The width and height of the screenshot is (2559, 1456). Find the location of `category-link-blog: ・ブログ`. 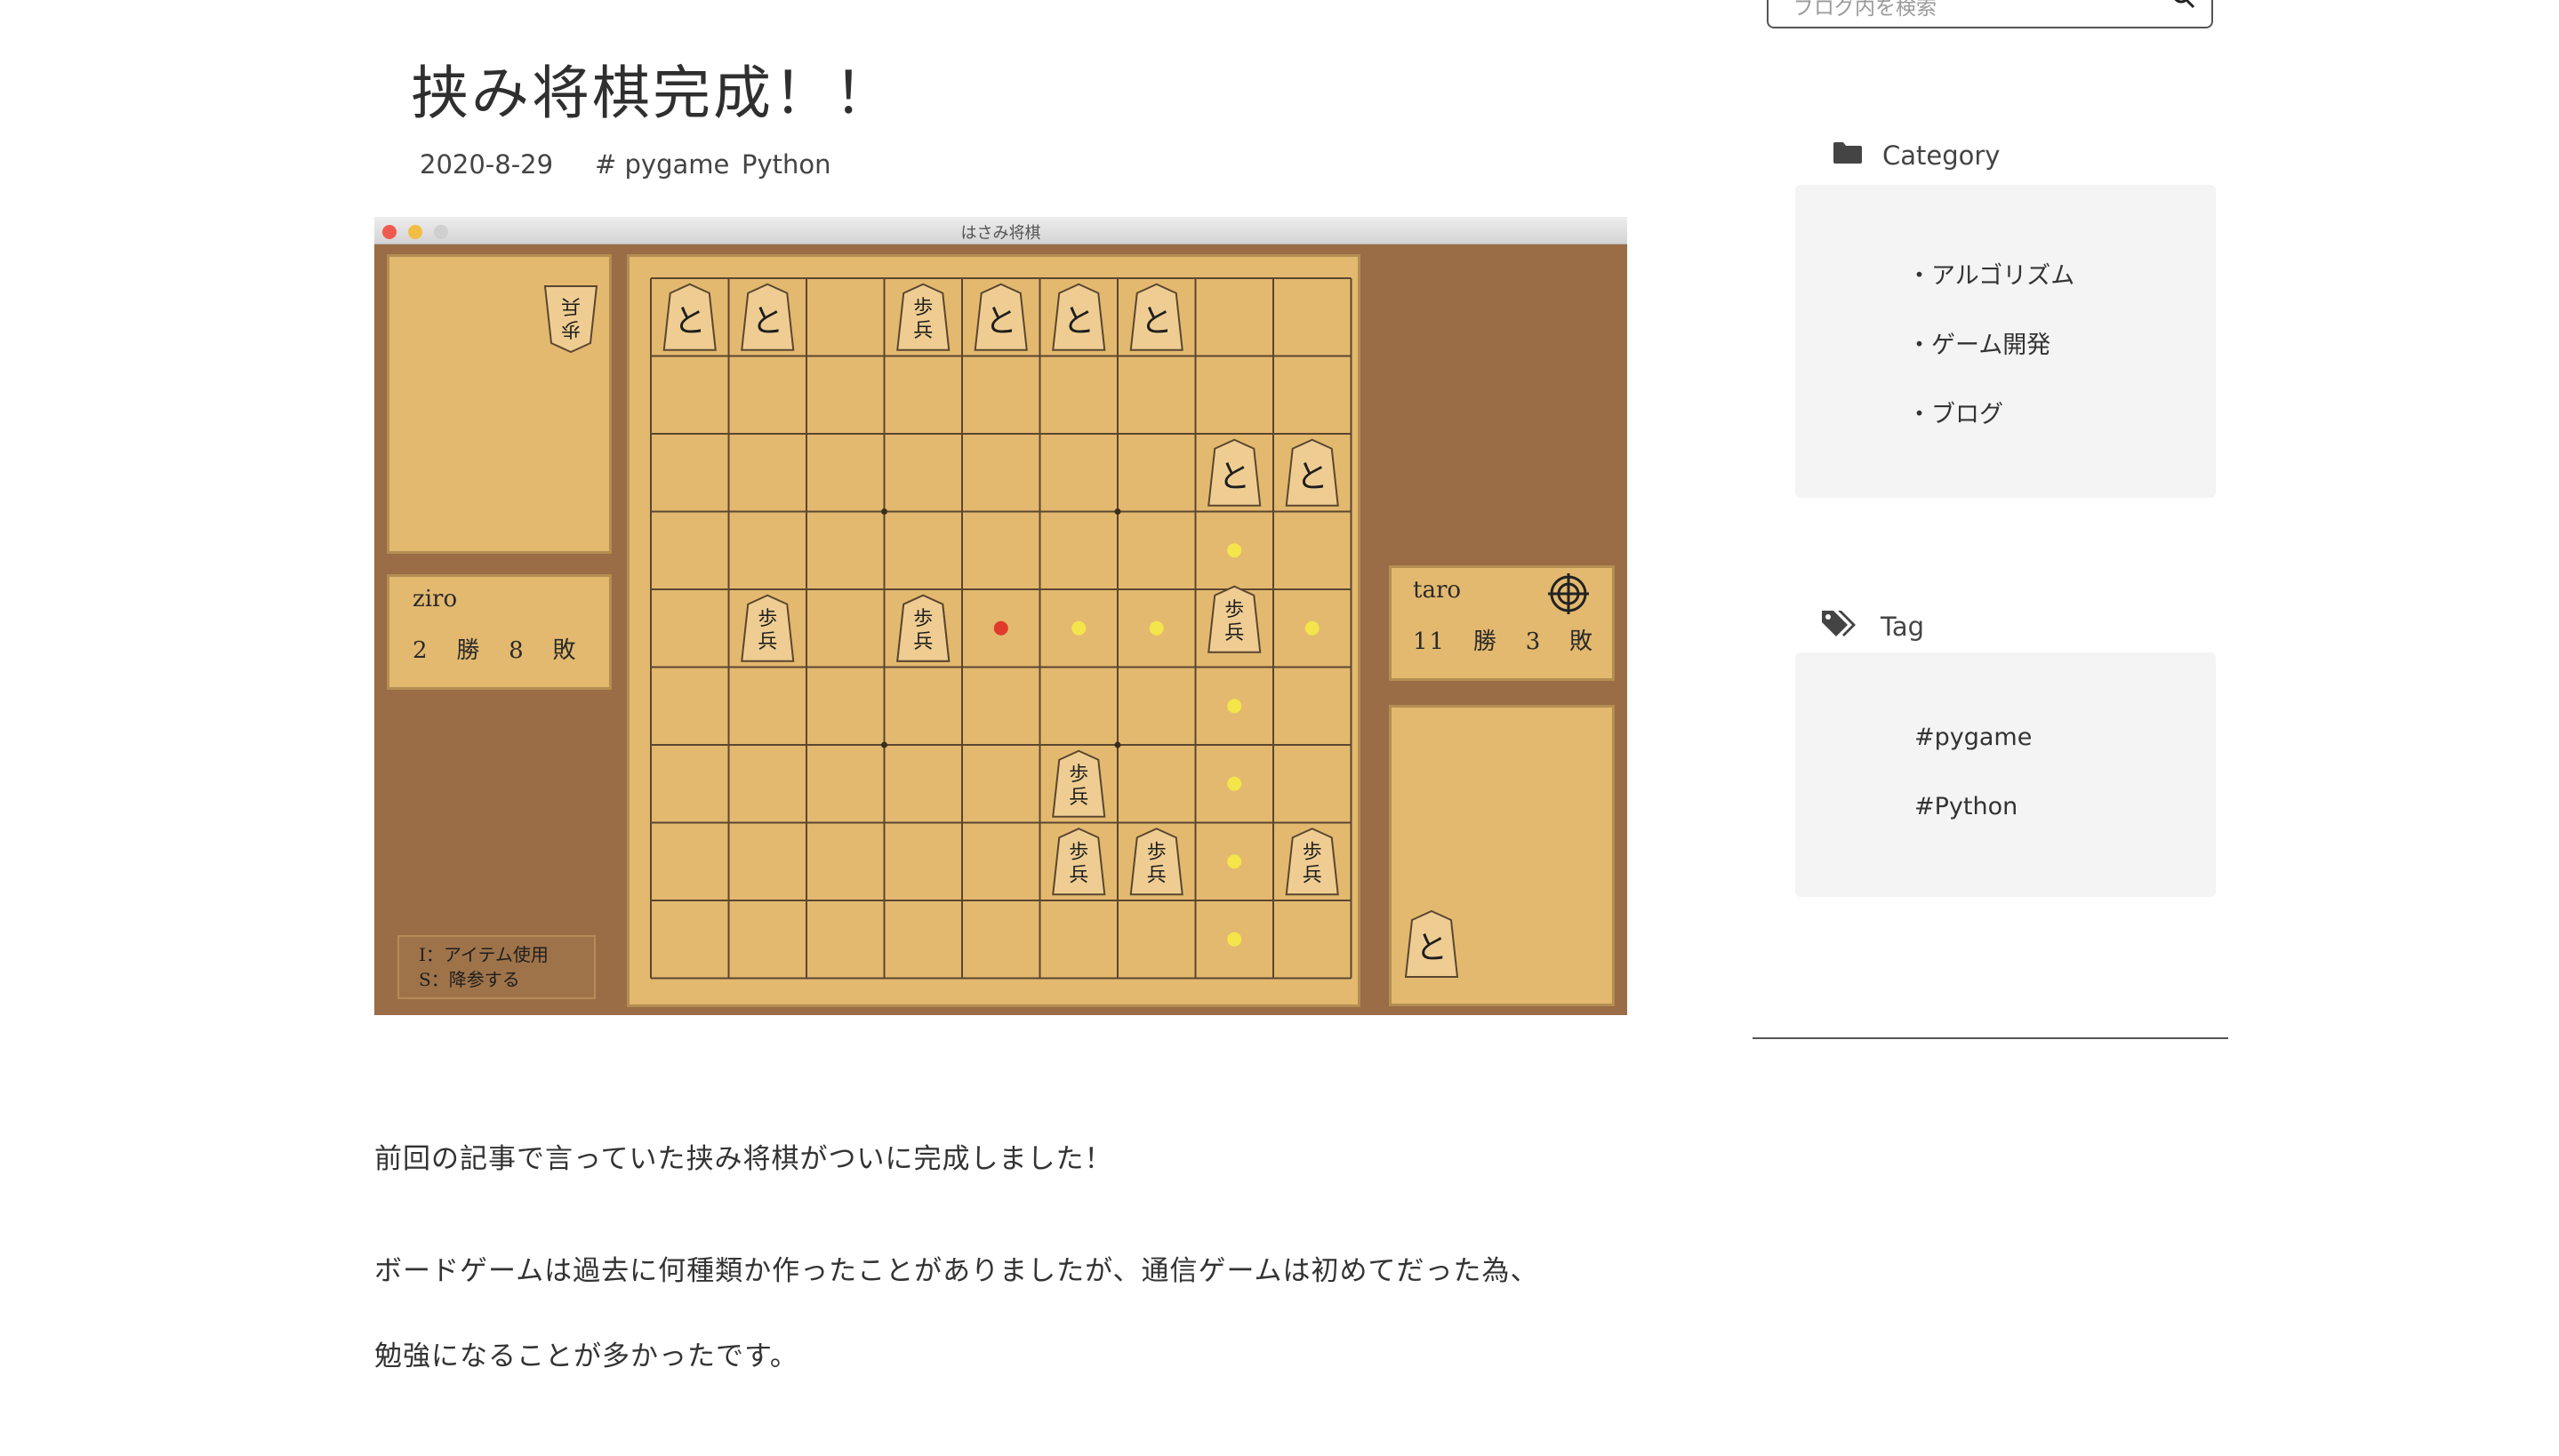

category-link-blog: ・ブログ is located at coordinates (1955, 412).